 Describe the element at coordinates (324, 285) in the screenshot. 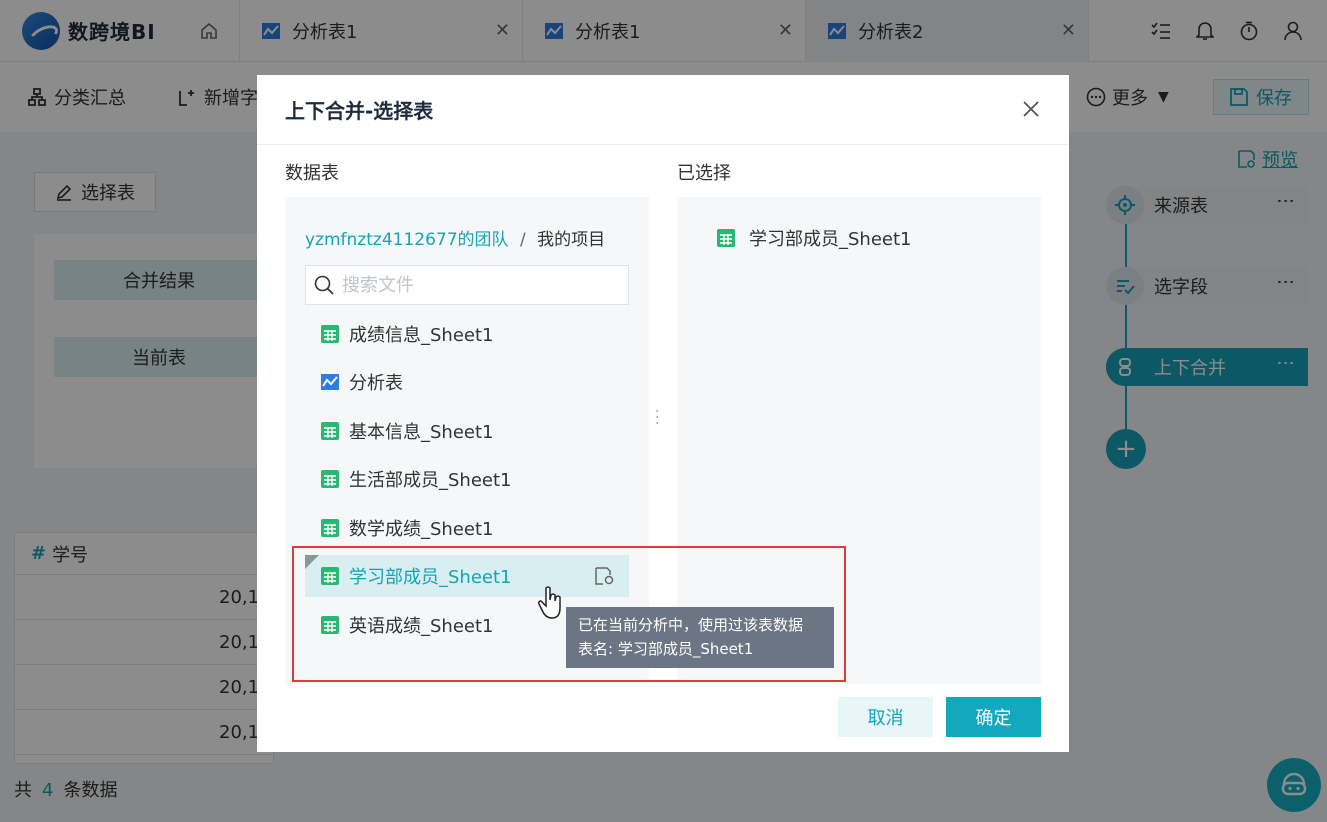

I see `search-icon` at that location.